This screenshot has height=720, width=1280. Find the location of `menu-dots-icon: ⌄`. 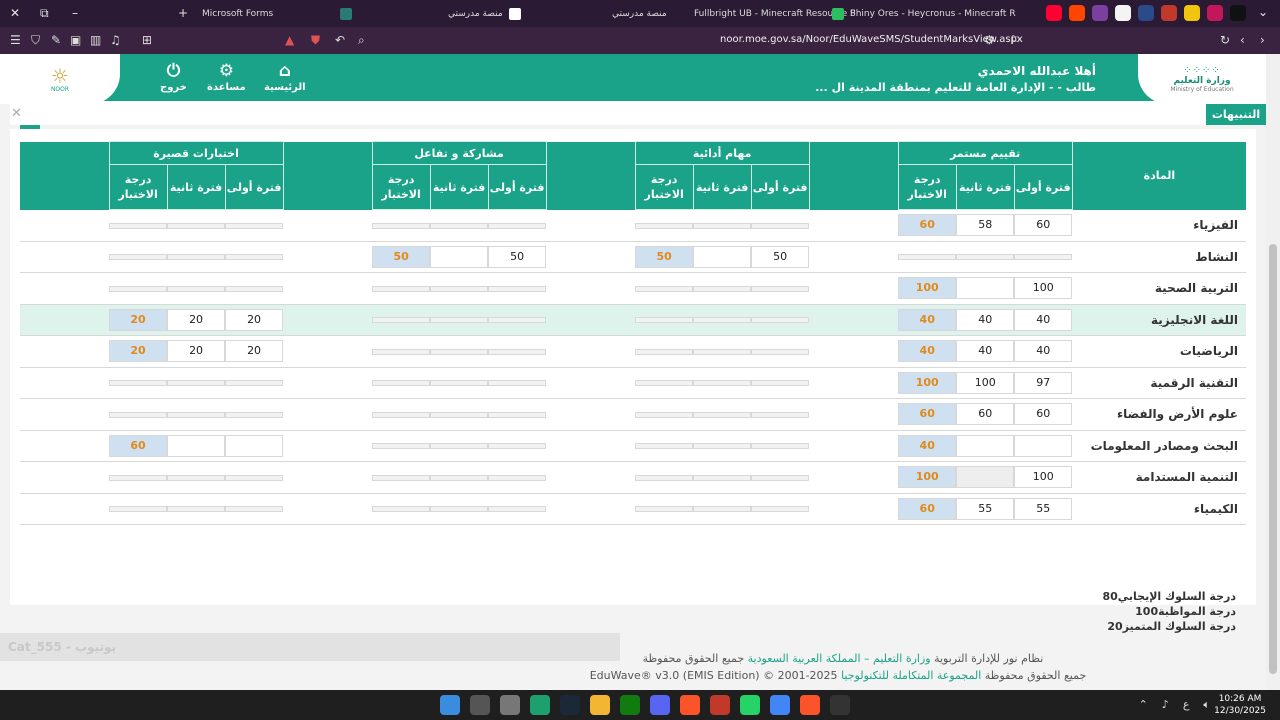

menu-dots-icon: ⌄ is located at coordinates (1263, 12).